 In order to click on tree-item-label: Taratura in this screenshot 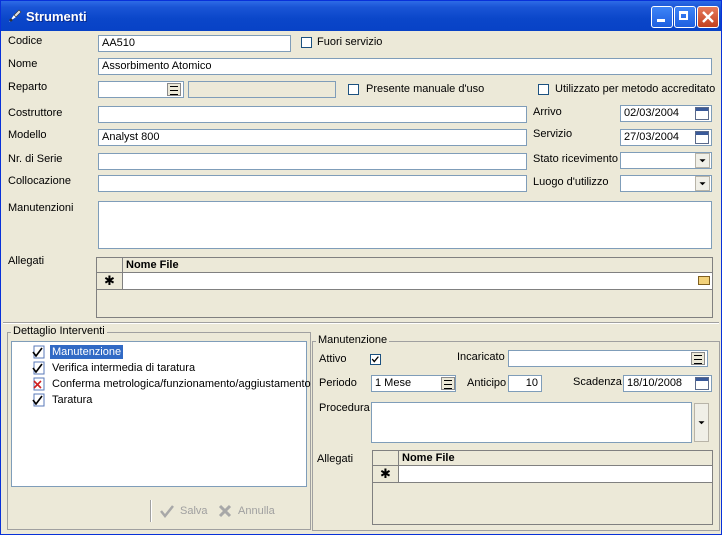, I will do `click(72, 400)`.